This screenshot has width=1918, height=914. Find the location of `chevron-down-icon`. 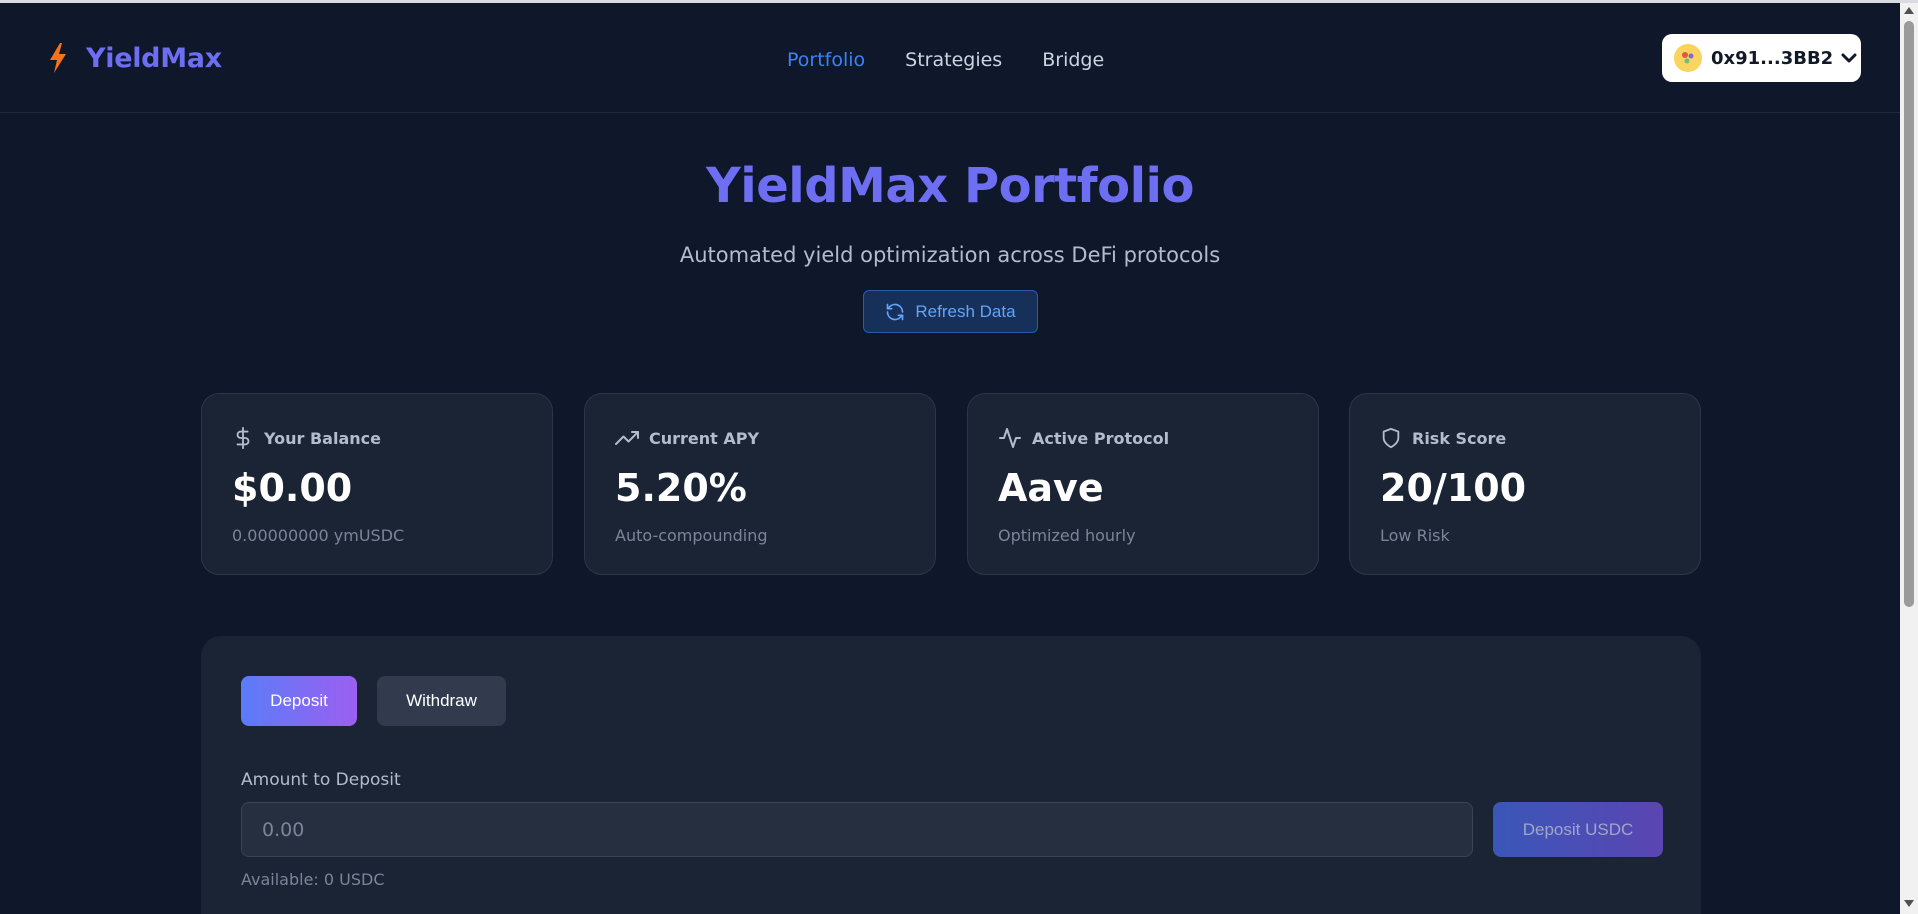

chevron-down-icon is located at coordinates (1849, 58).